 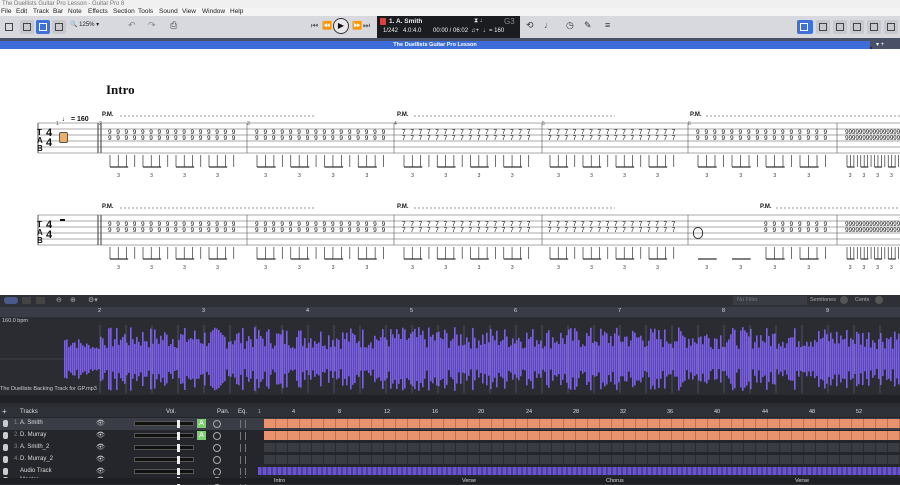 What do you see at coordinates (844, 300) in the screenshot?
I see `semitones-knob` at bounding box center [844, 300].